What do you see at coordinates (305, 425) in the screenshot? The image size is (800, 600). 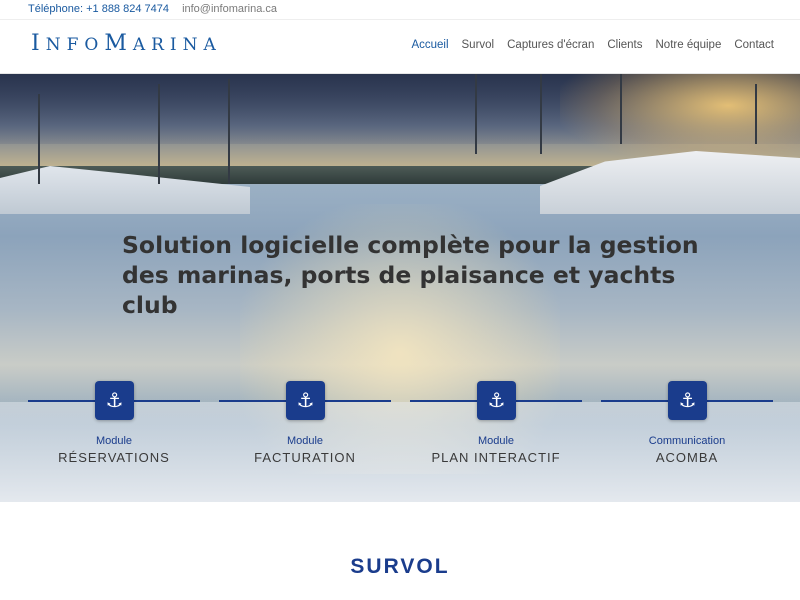 I see `module-facturation: ⚓ Module FACTURATION` at bounding box center [305, 425].